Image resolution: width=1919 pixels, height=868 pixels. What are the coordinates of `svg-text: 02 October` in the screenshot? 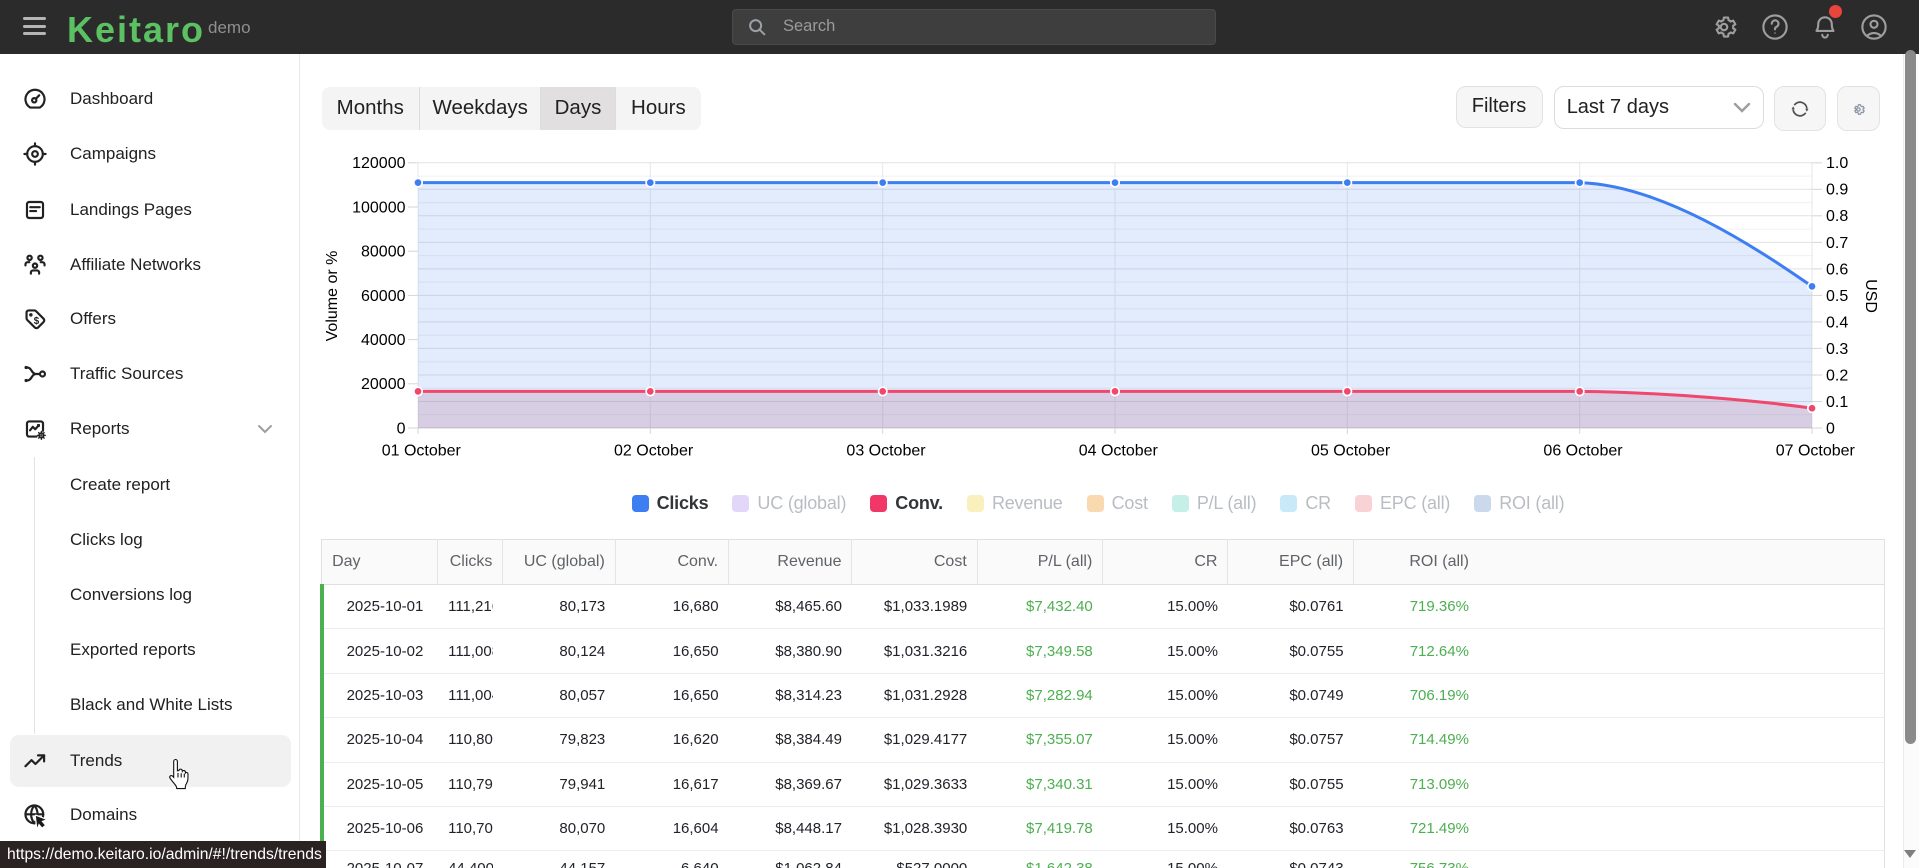 It's located at (654, 450).